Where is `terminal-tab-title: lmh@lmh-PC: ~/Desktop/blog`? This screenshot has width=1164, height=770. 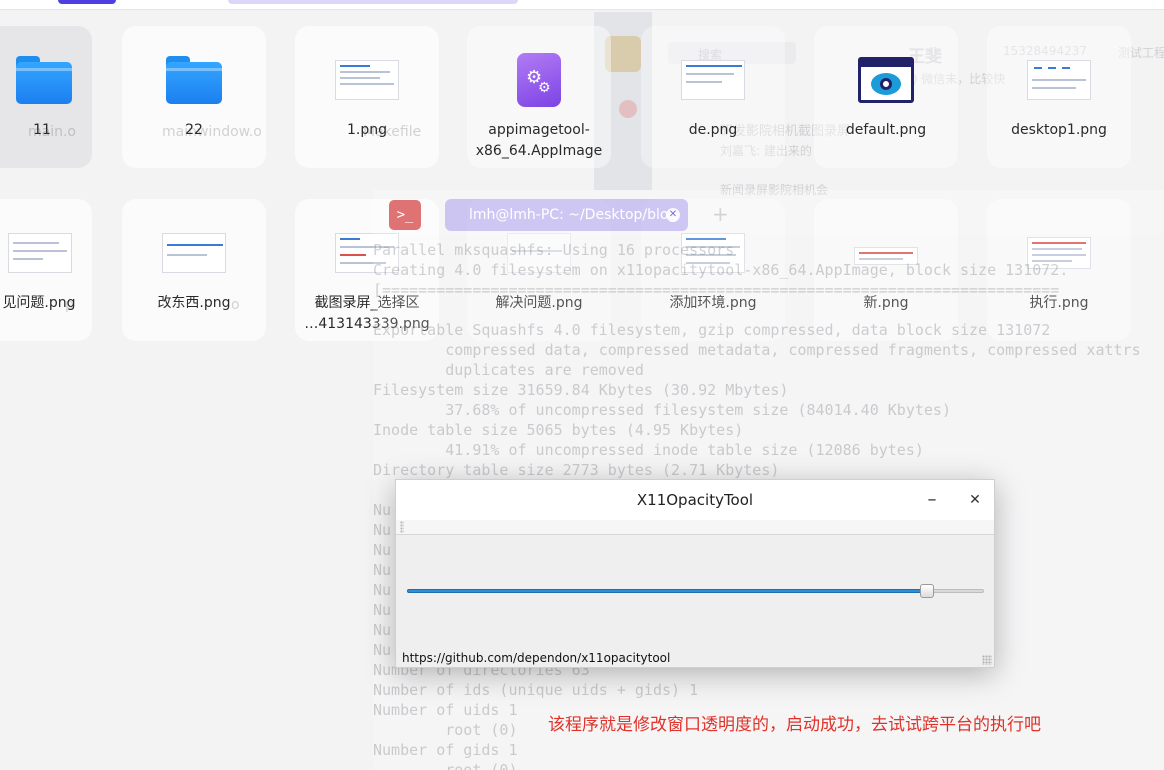
terminal-tab-title: lmh@lmh-PC: ~/Desktop/blog is located at coordinates (573, 215).